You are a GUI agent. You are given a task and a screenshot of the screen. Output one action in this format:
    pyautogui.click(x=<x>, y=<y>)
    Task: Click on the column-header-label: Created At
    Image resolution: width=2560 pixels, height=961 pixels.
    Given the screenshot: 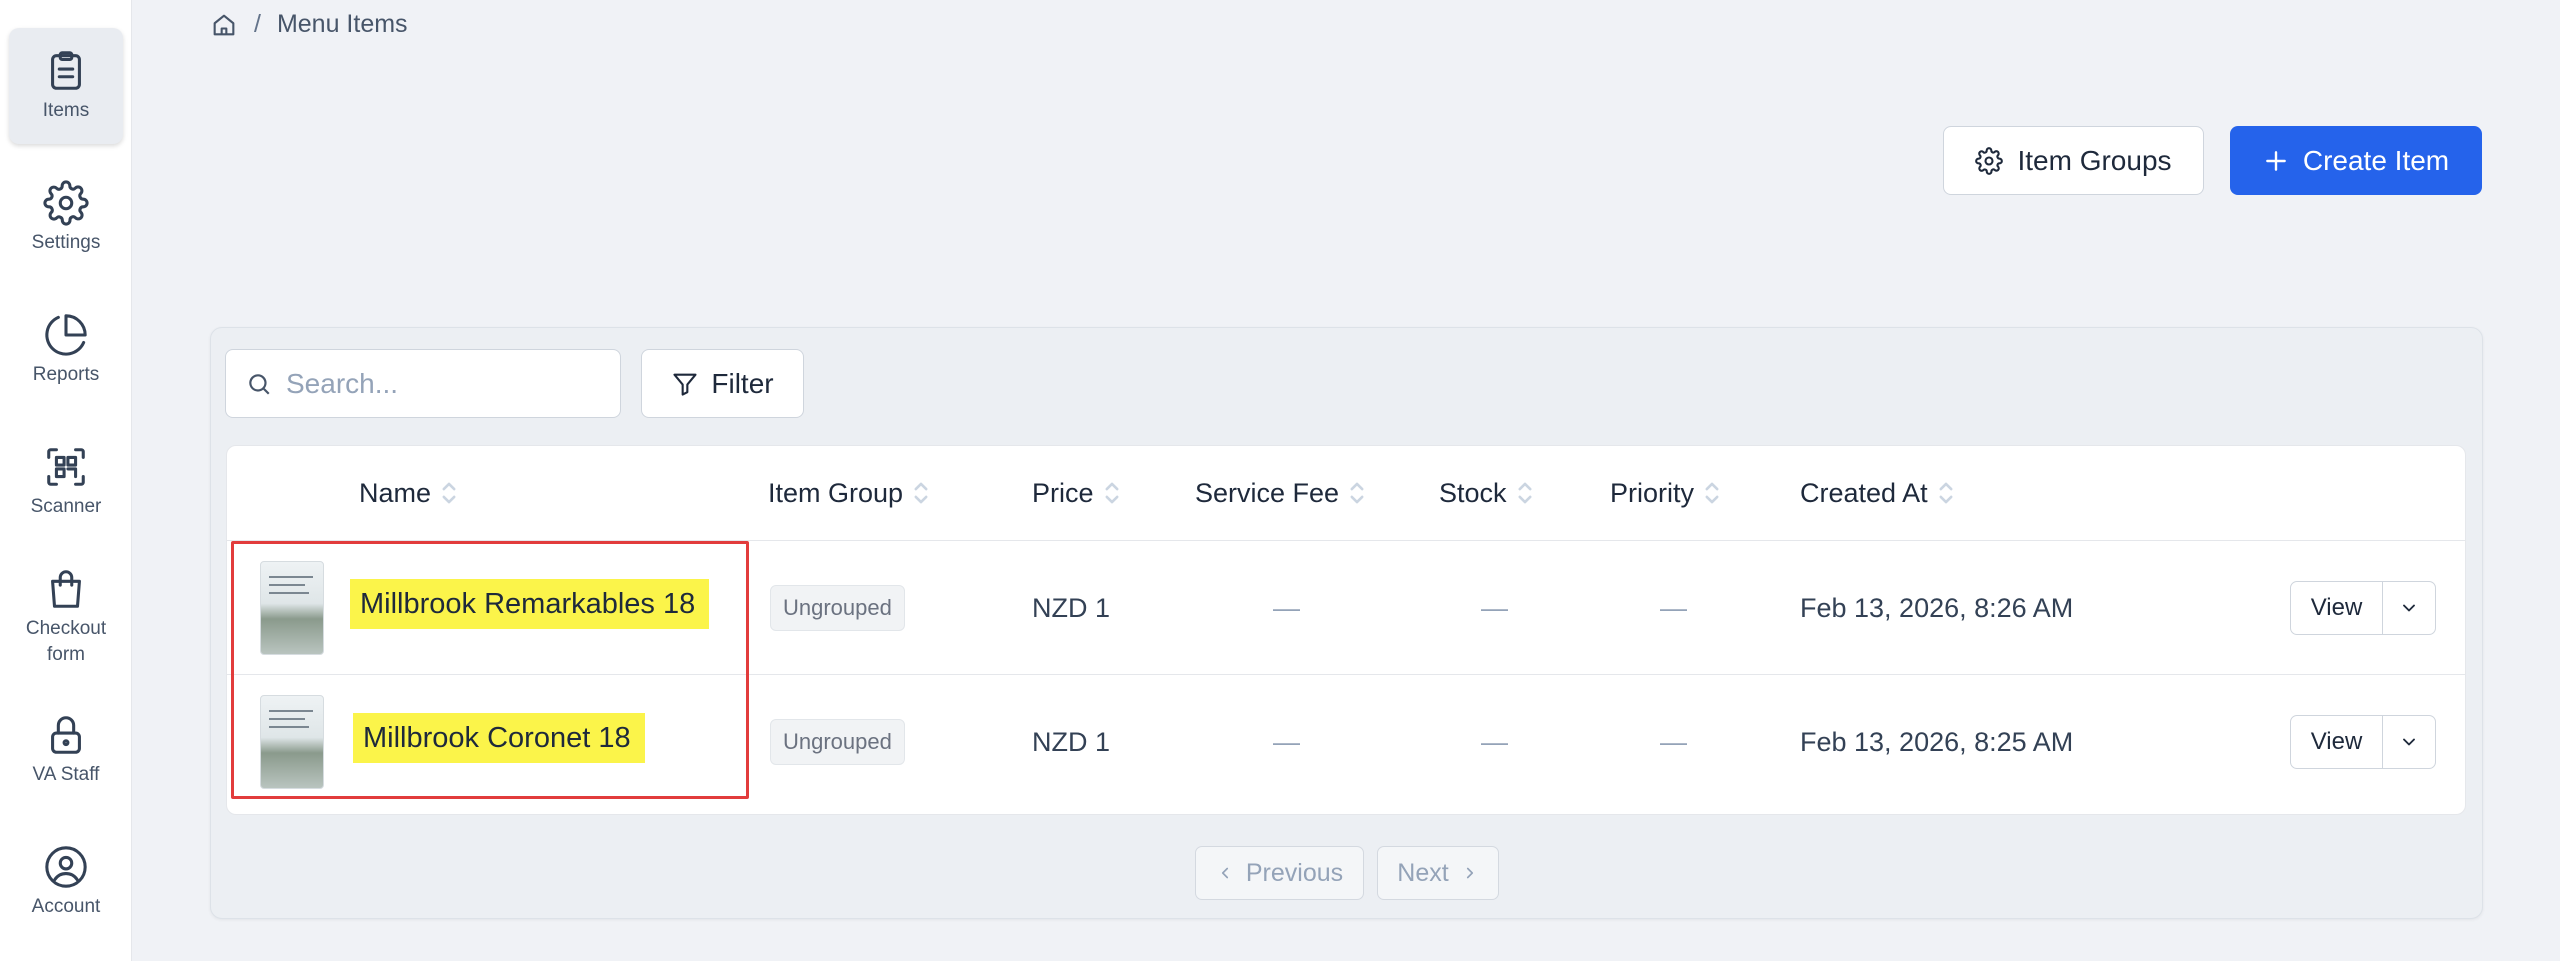 What is the action you would take?
    pyautogui.click(x=1864, y=492)
    